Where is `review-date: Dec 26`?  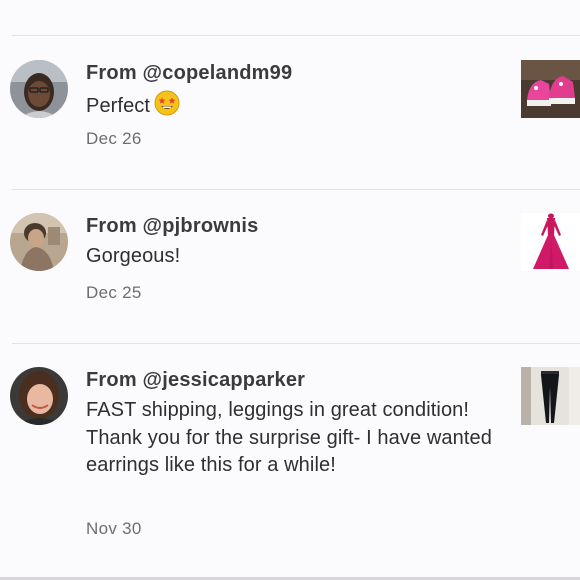 review-date: Dec 26 is located at coordinates (114, 138).